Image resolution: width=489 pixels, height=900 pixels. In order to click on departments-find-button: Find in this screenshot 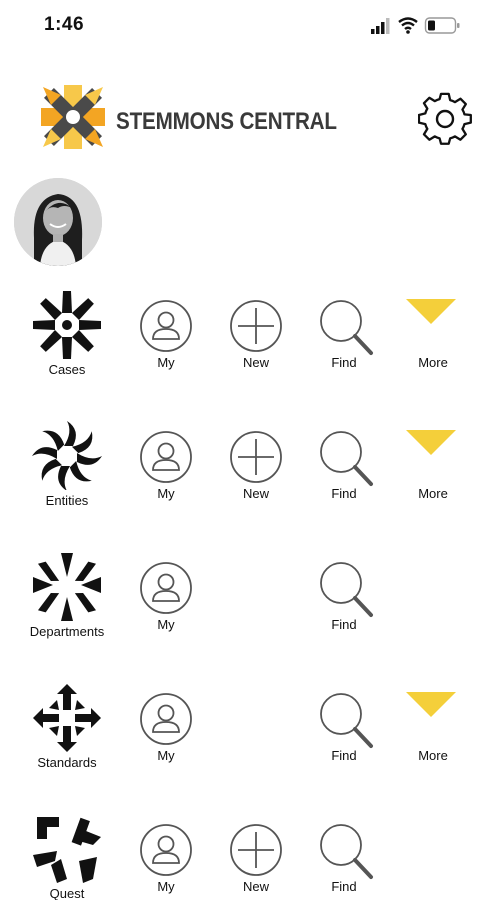, I will do `click(344, 601)`.